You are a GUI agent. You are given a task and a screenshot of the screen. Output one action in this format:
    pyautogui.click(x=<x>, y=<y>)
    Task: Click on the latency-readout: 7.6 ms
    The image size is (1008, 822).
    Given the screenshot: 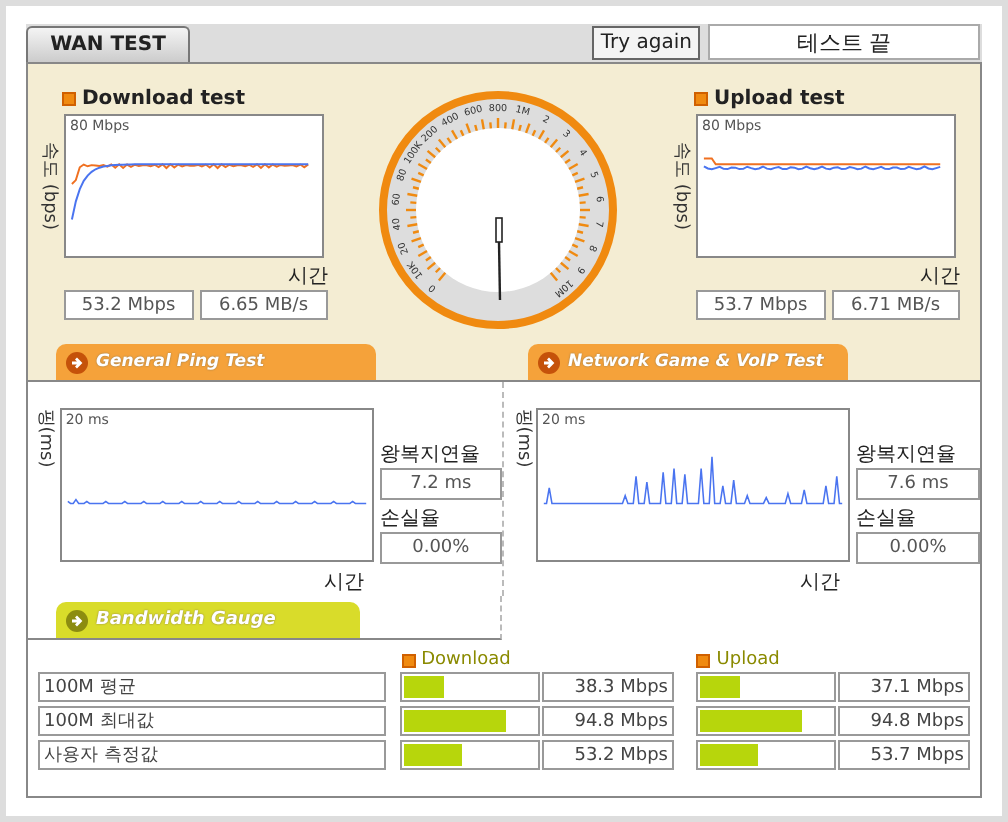 What is the action you would take?
    pyautogui.click(x=918, y=484)
    